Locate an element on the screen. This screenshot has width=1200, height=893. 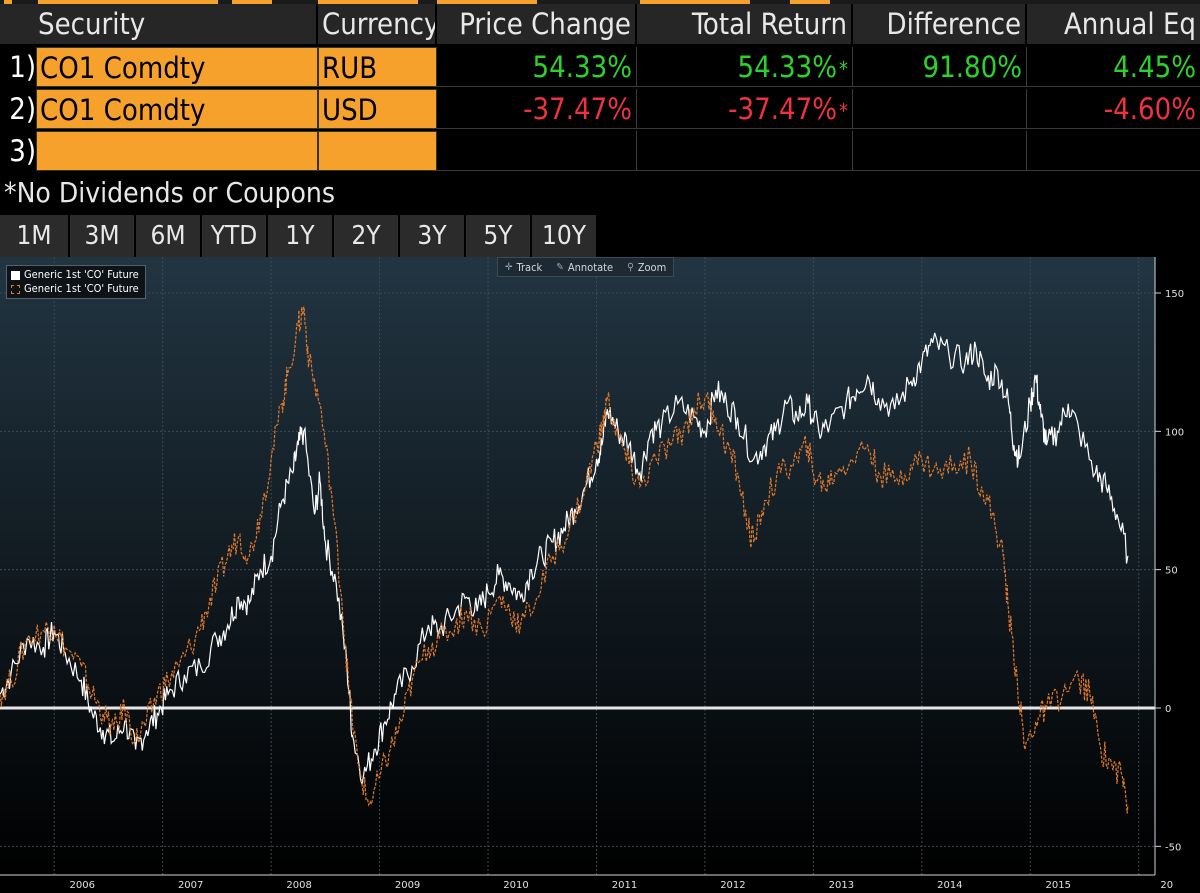
x-tick-label: 2011 is located at coordinates (624, 885).